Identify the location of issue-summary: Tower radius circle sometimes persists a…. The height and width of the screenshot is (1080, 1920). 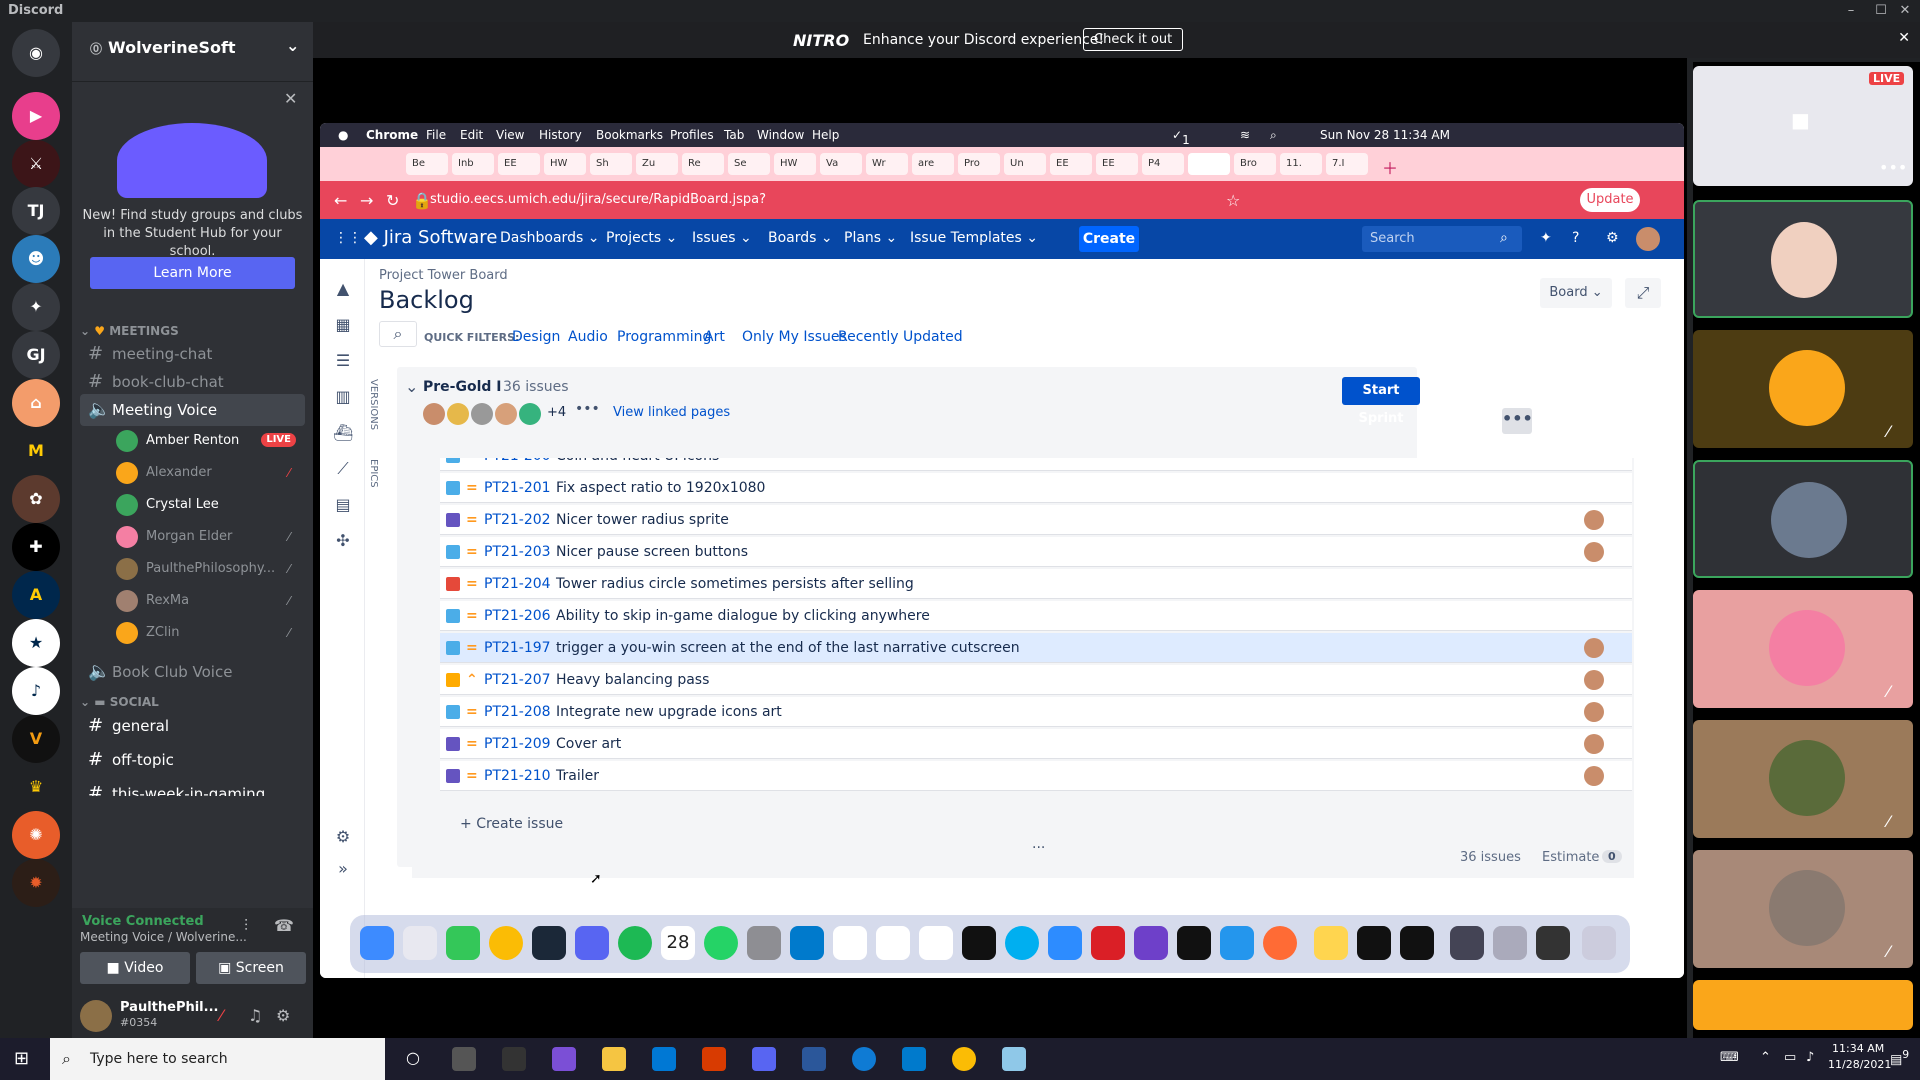
(735, 584).